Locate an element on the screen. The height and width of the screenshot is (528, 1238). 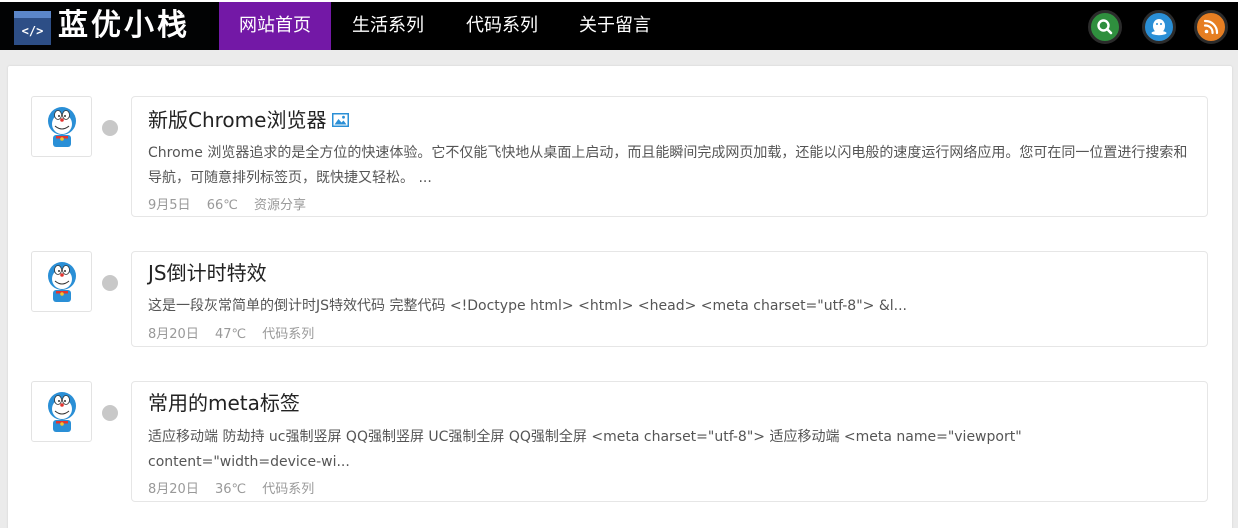
qq-icon is located at coordinates (1159, 27).